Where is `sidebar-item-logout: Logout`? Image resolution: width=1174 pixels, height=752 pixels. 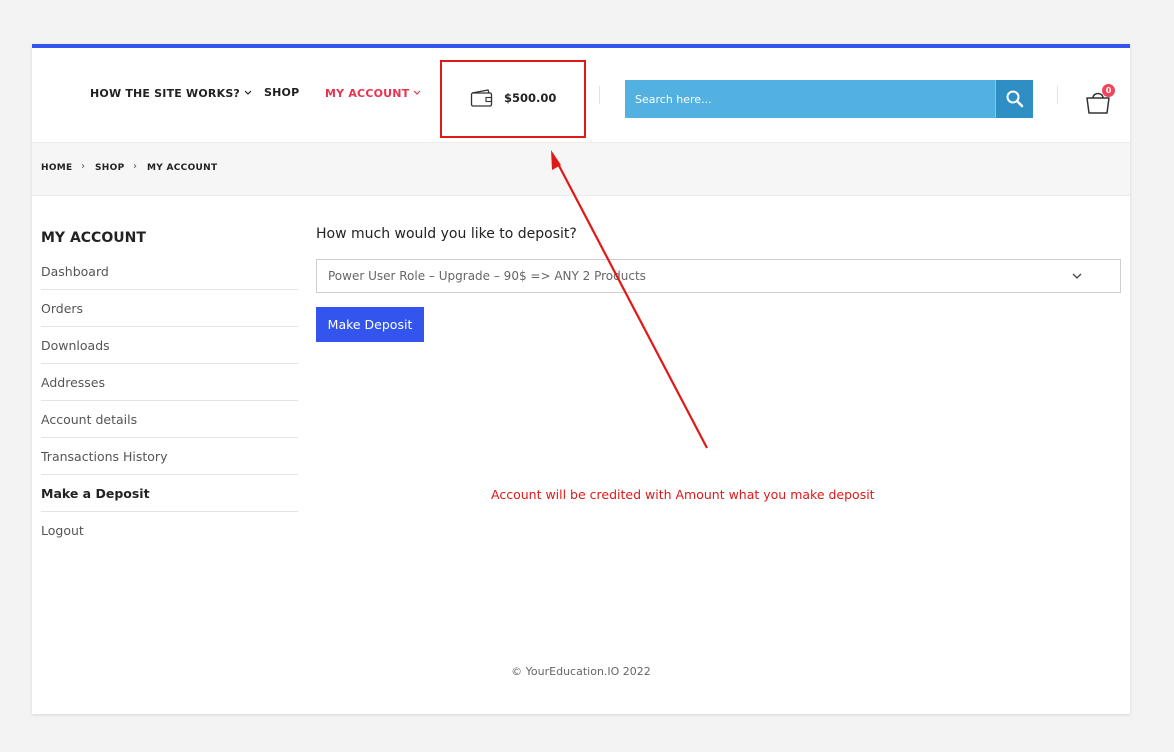
sidebar-item-logout: Logout is located at coordinates (169, 530).